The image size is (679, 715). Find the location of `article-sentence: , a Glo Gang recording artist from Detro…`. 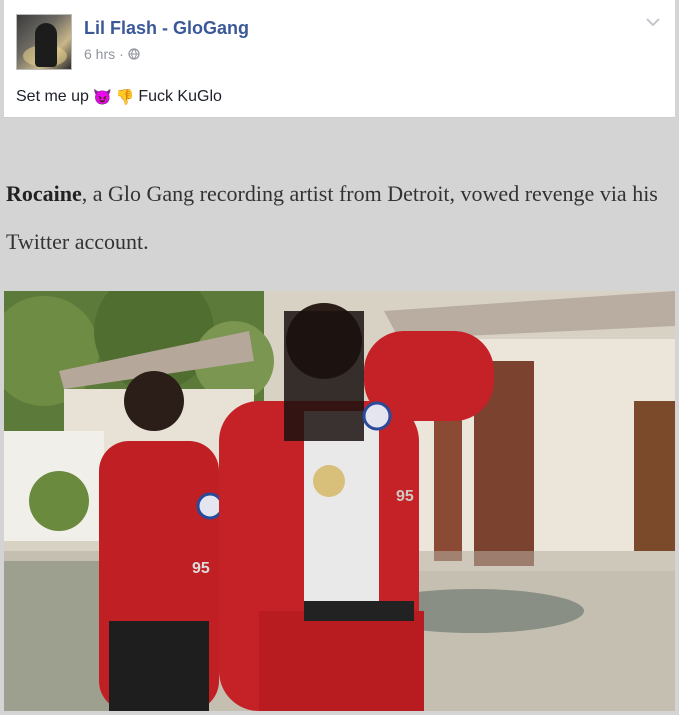

article-sentence: , a Glo Gang recording artist from Detro… is located at coordinates (332, 217).